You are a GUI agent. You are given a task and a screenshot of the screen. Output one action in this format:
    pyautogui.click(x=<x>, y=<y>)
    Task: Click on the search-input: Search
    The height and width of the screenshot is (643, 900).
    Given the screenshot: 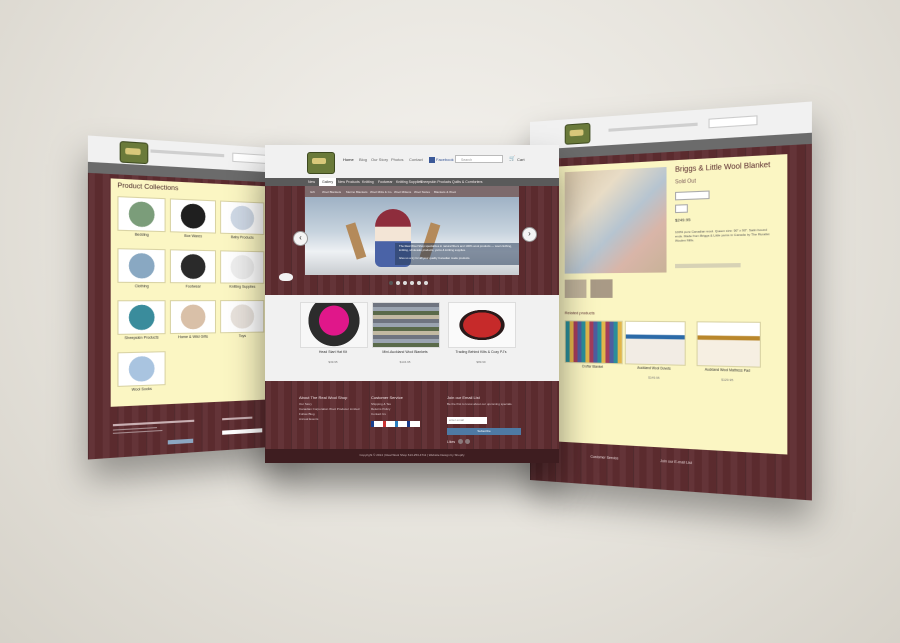 What is the action you would take?
    pyautogui.click(x=479, y=159)
    